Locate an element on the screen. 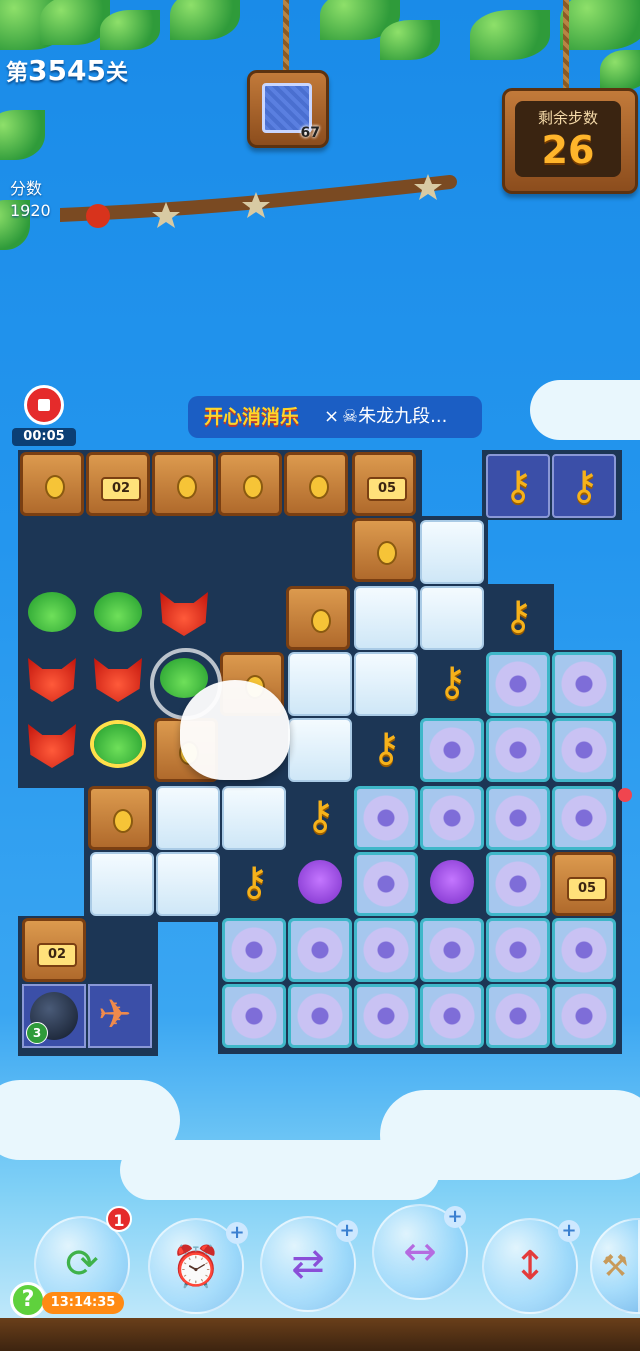  refresh-board-icon: ⟳ is located at coordinates (82, 1264).